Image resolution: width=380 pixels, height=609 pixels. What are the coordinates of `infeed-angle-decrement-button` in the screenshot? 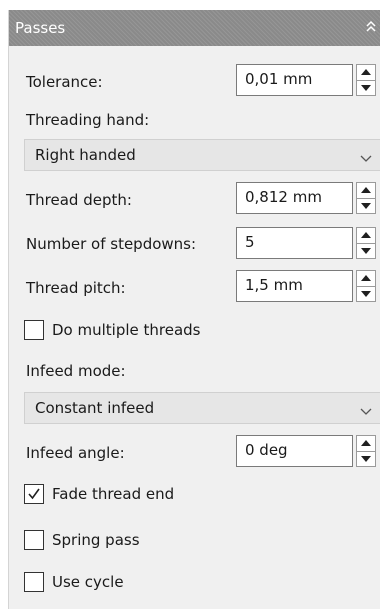 It's located at (366, 459).